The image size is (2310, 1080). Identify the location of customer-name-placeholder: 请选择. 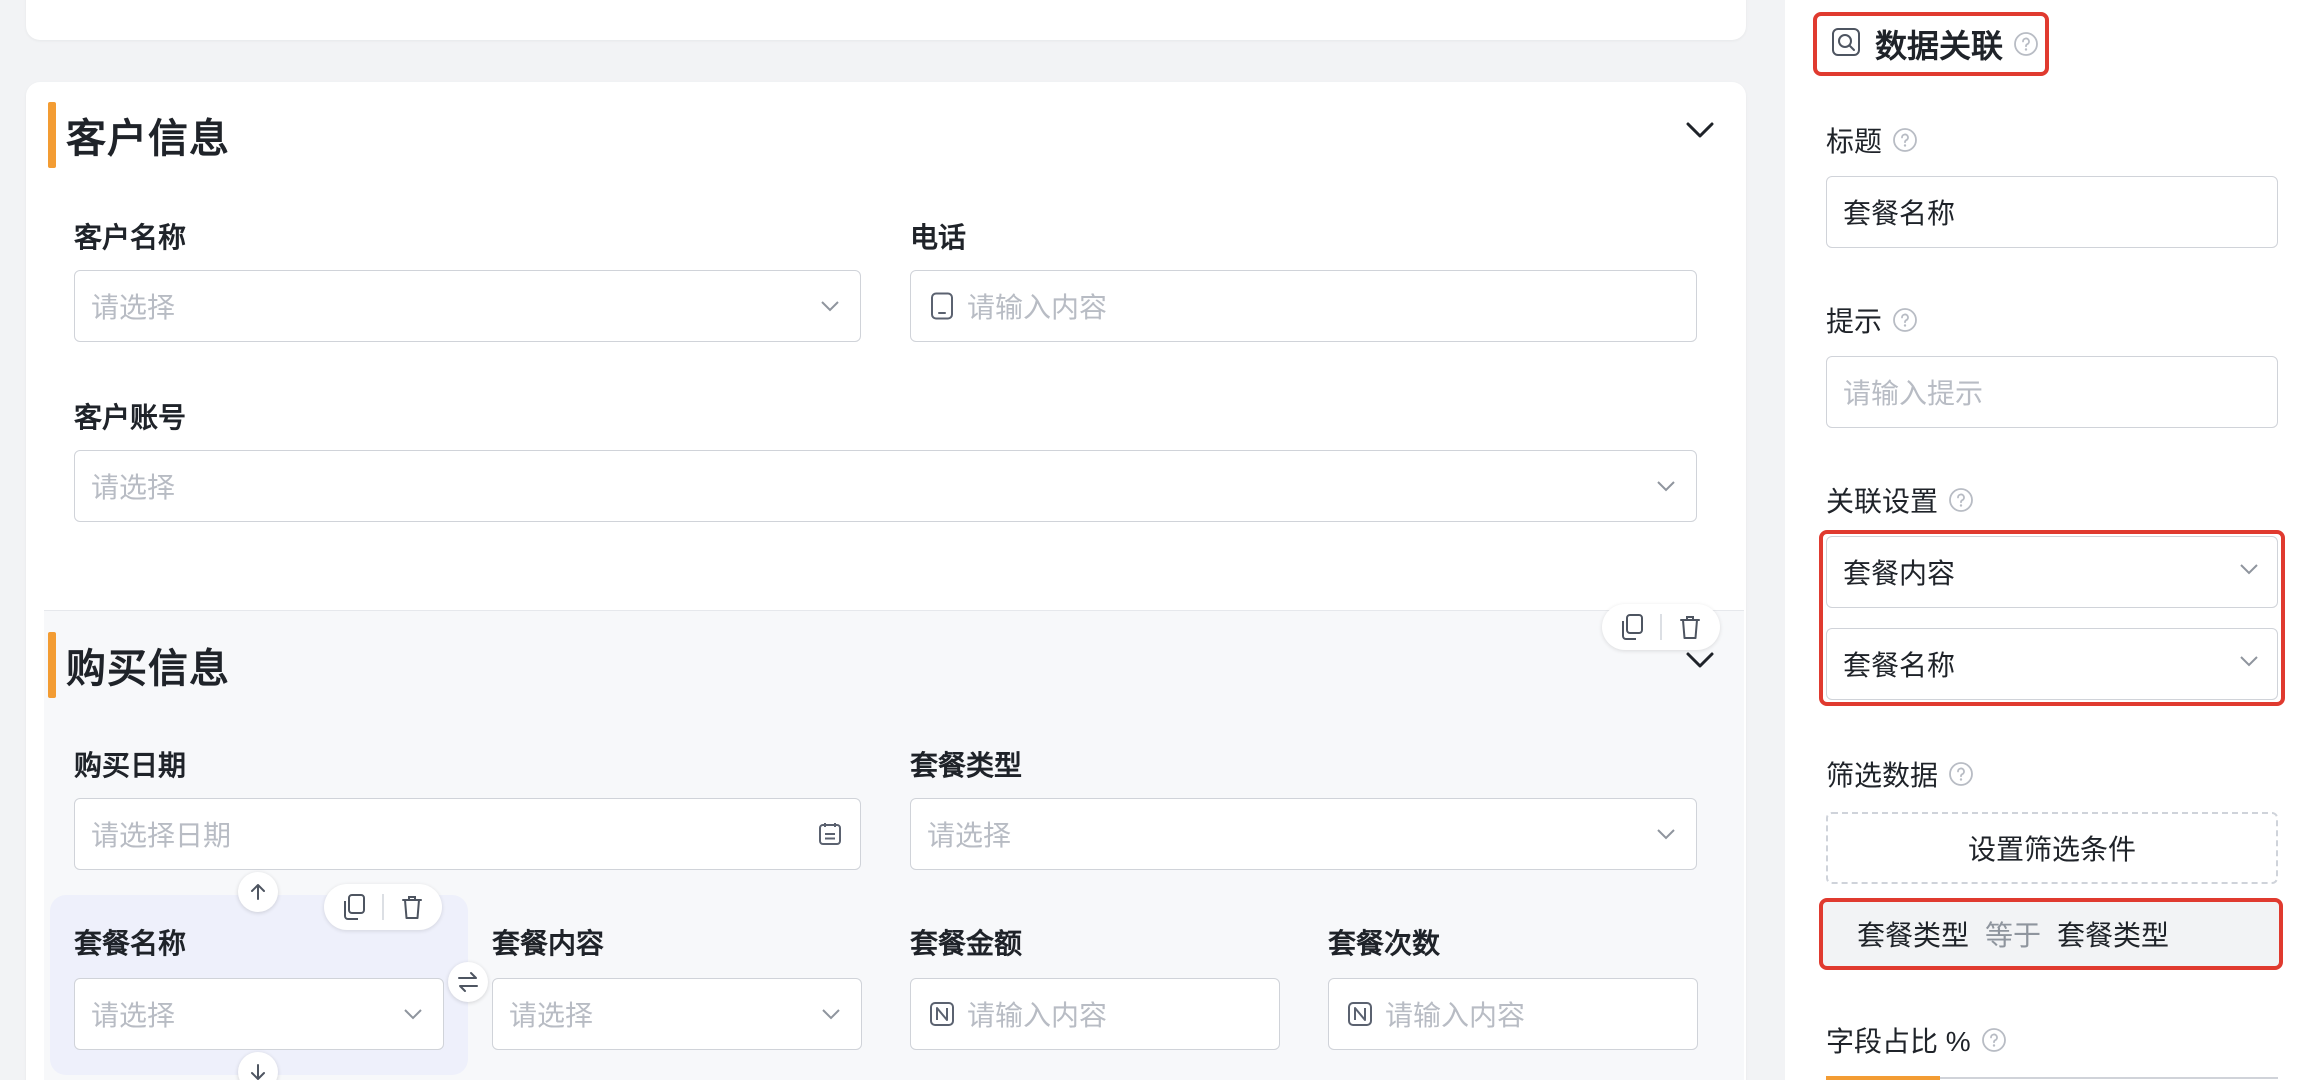
(133, 307).